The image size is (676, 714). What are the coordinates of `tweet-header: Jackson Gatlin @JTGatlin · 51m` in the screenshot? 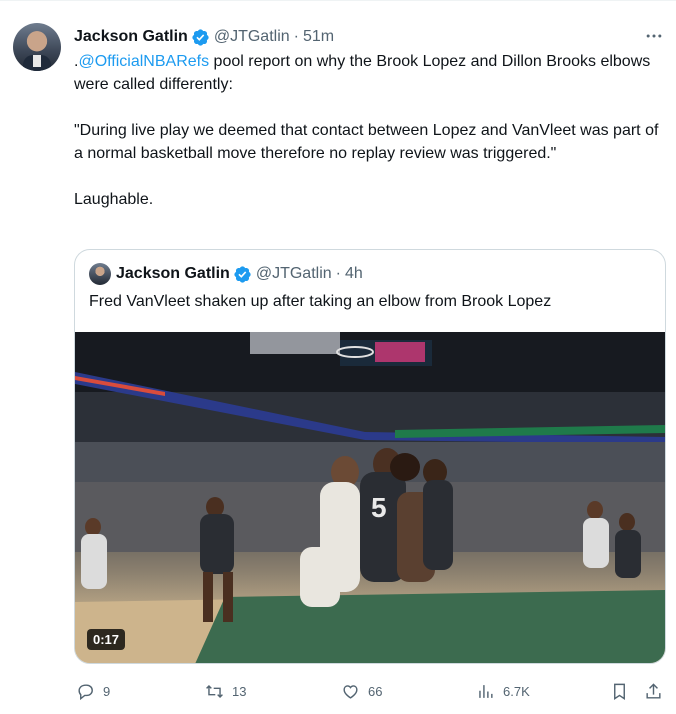 It's located at (204, 37).